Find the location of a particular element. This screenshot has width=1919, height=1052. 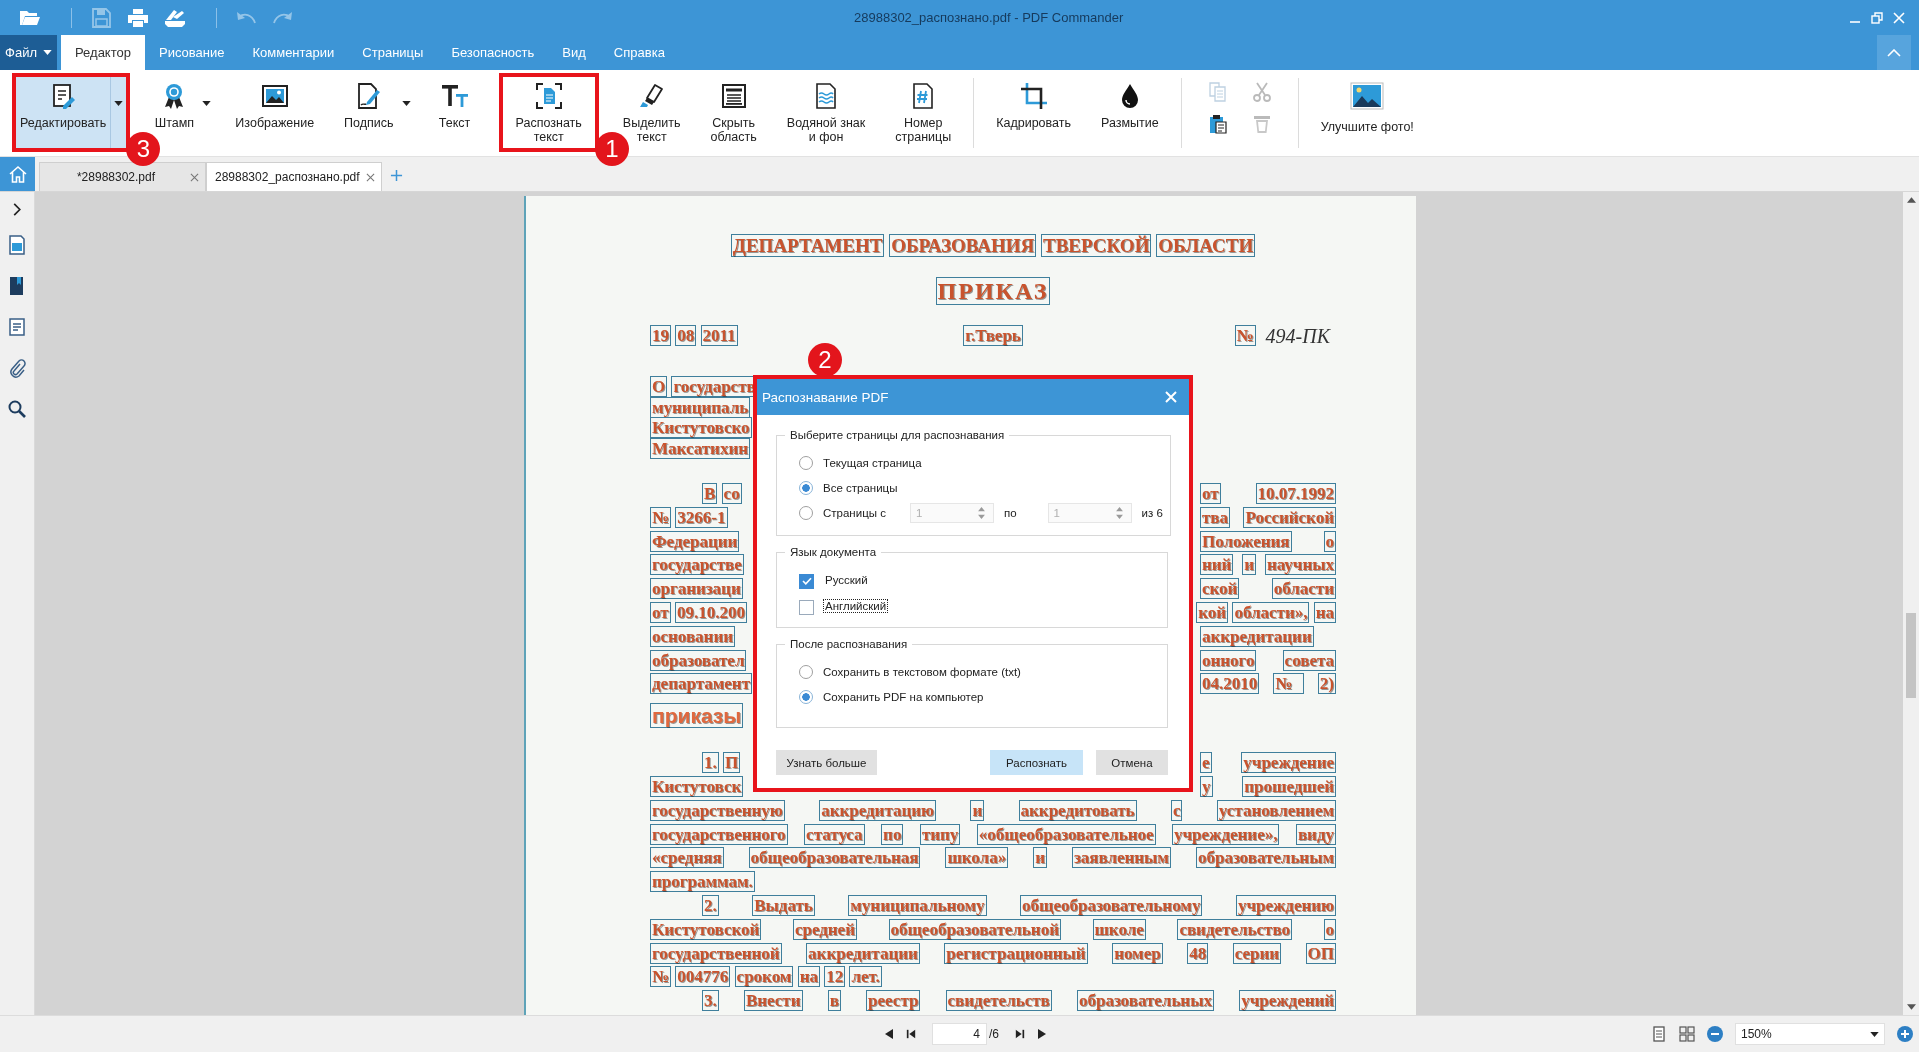

dialog-button: Отмена is located at coordinates (1132, 762).